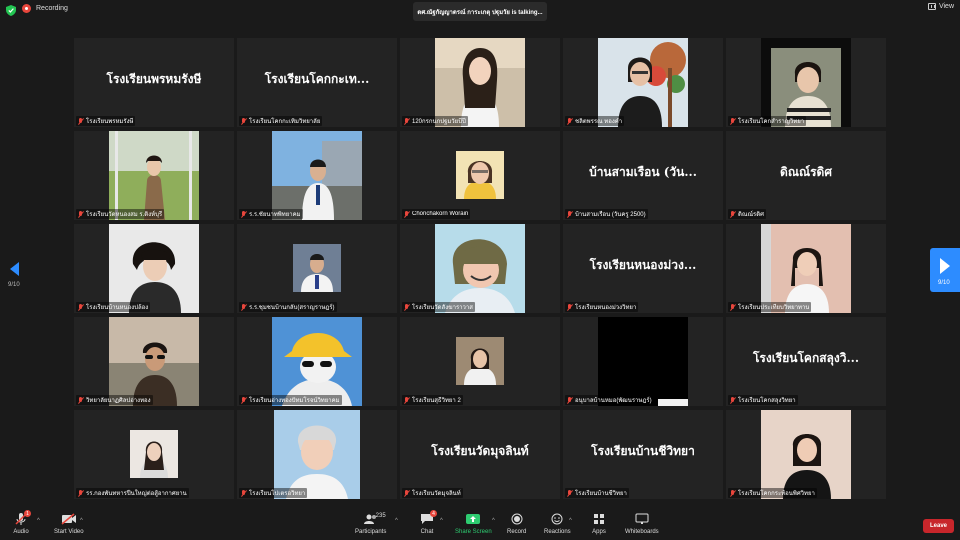 The width and height of the screenshot is (960, 540). Describe the element at coordinates (273, 493) in the screenshot. I see `participant-name-tag: โรงเรียนโปเตรอวิทยา` at that location.